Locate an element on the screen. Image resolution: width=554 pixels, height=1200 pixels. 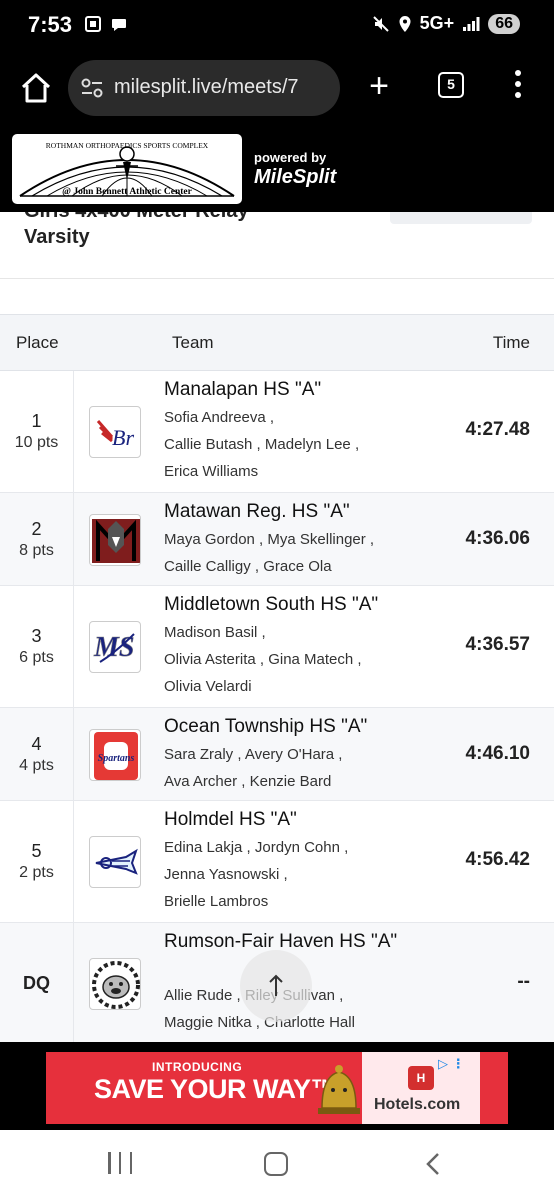
header-place: Place is located at coordinates (37, 342).